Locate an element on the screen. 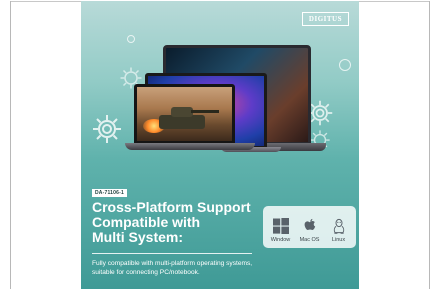  os-label: Window is located at coordinates (280, 240).